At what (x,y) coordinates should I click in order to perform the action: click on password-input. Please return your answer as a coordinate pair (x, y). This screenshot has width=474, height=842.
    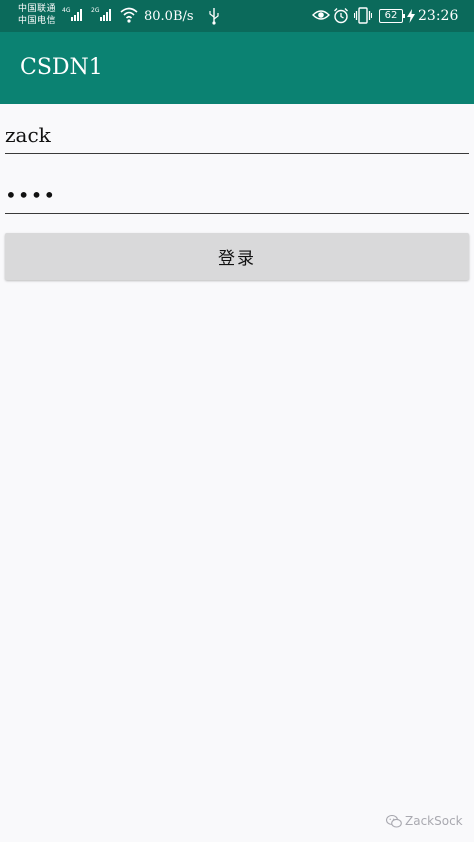
    Looking at the image, I should click on (237, 195).